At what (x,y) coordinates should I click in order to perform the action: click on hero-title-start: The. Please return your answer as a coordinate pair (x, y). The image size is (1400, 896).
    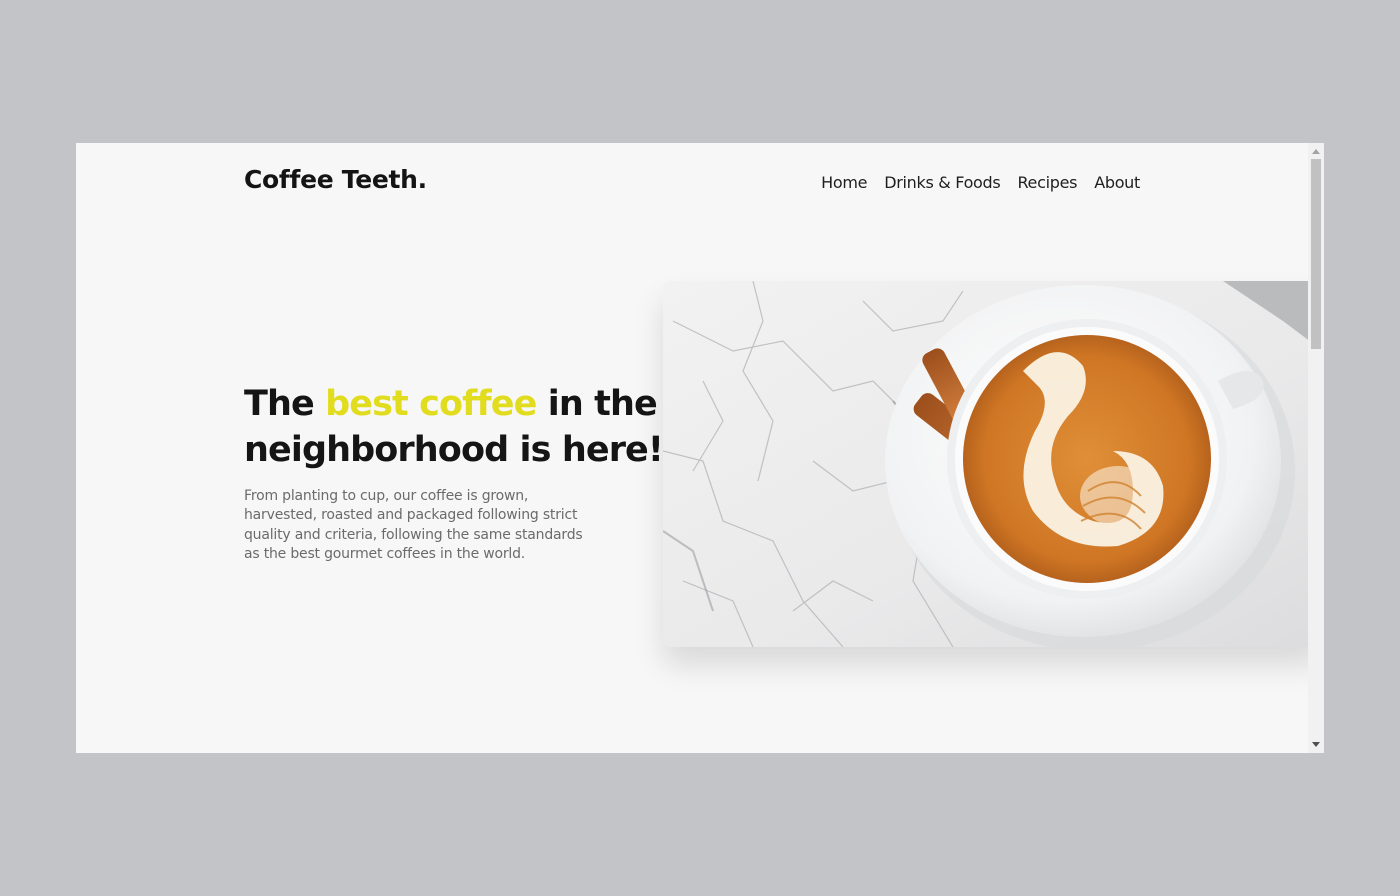
    Looking at the image, I should click on (285, 404).